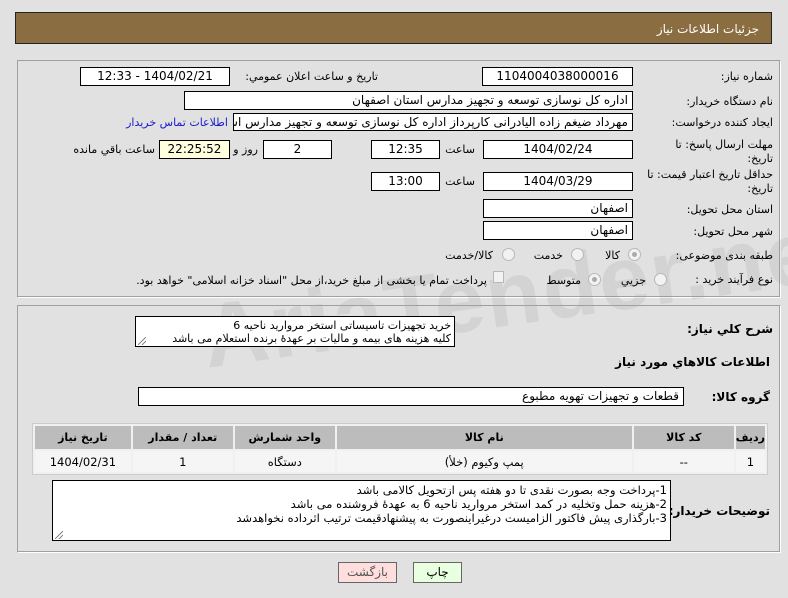 The image size is (788, 598). I want to click on col-qty: تعداد / مقدار, so click(182, 437).